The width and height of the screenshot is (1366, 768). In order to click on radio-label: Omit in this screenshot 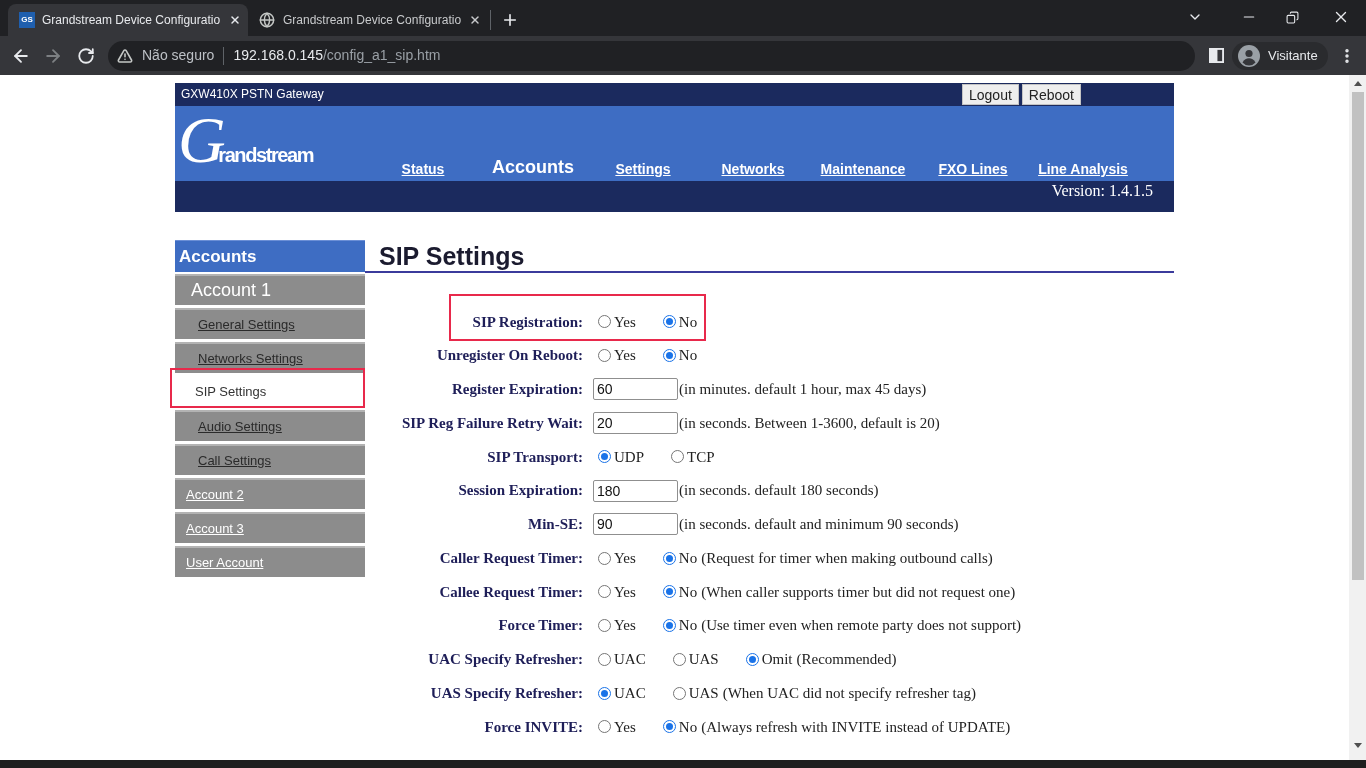, I will do `click(777, 659)`.